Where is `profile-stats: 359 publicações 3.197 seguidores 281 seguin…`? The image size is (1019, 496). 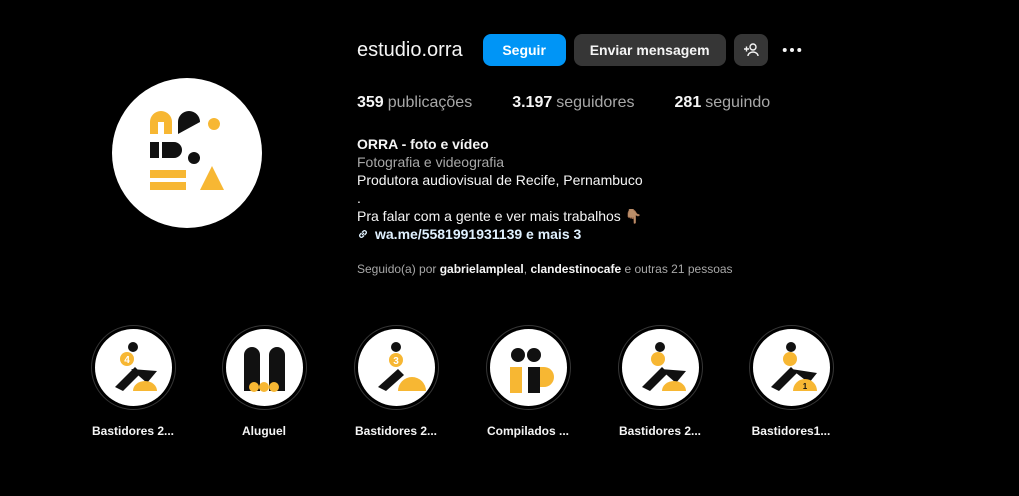
profile-stats: 359 publicações 3.197 seguidores 281 seguin… is located at coordinates (583, 103).